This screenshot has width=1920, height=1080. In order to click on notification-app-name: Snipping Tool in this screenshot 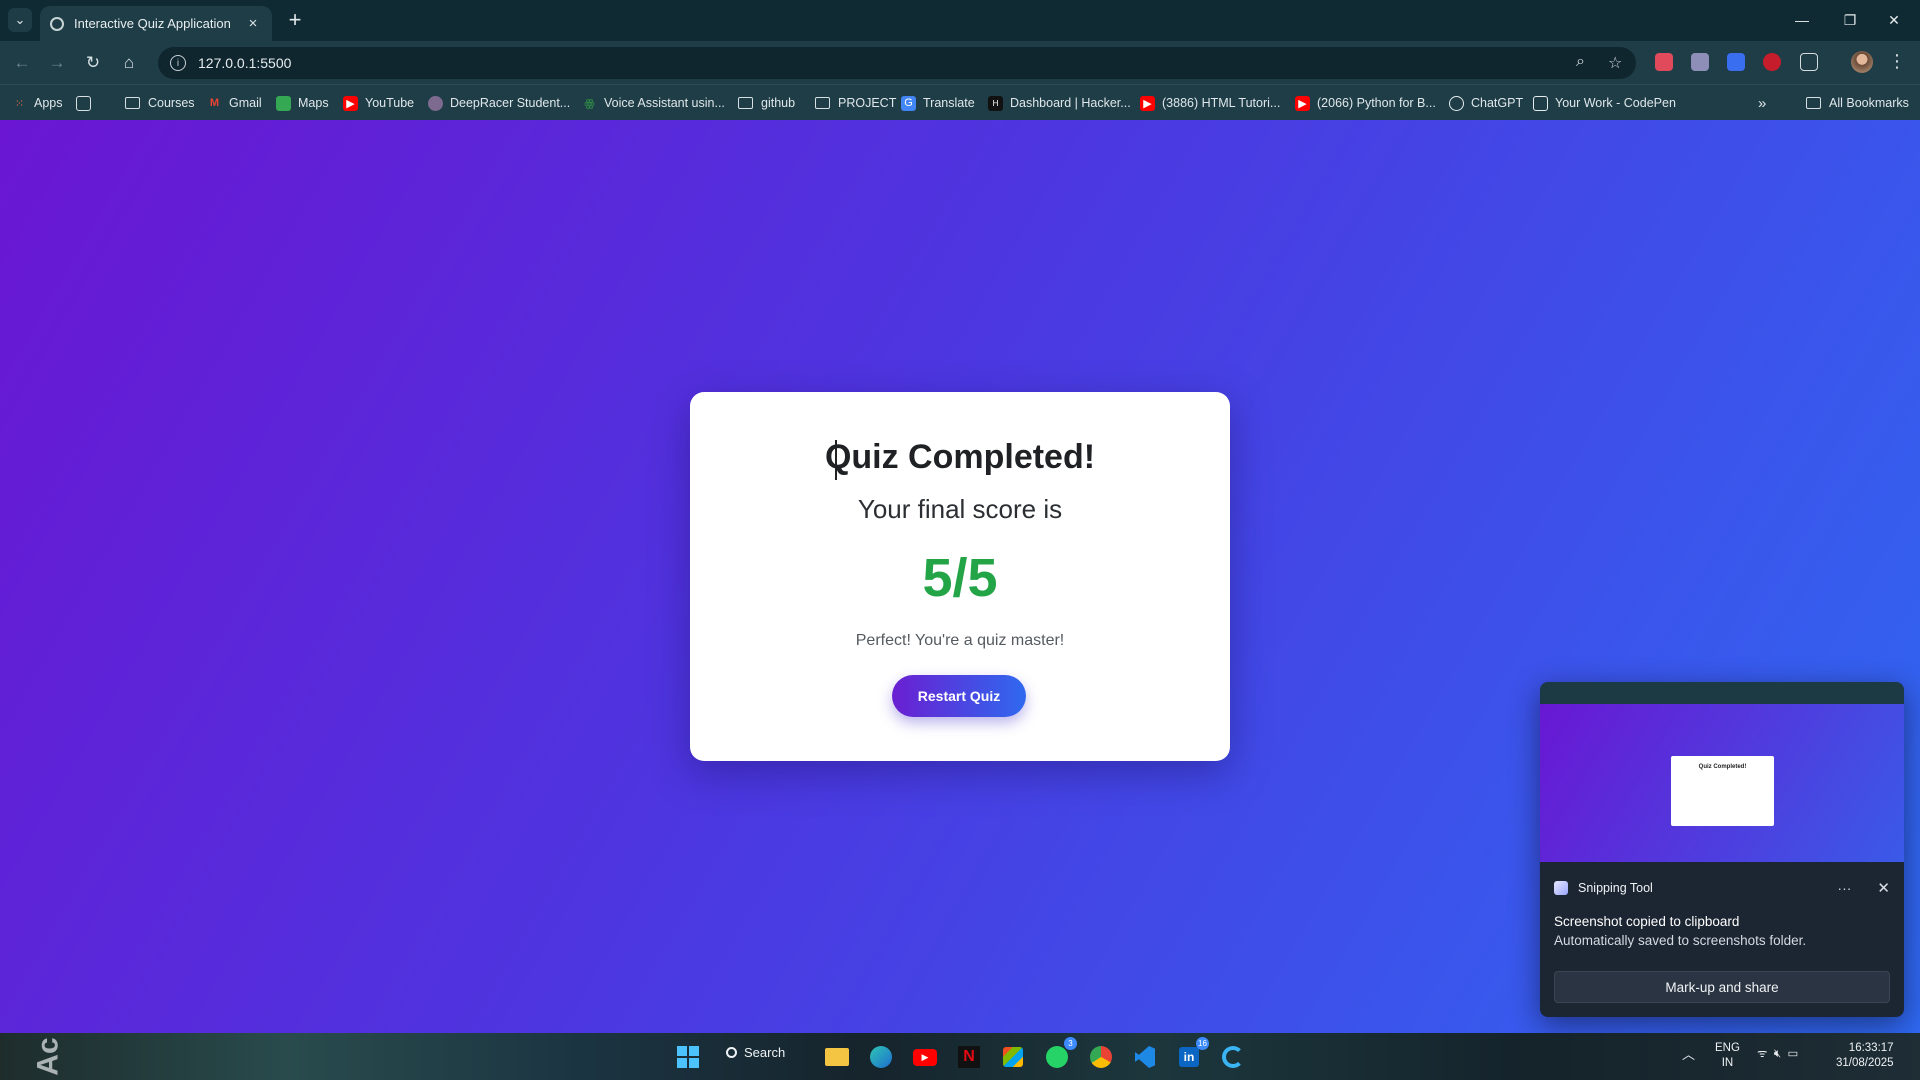, I will do `click(1615, 888)`.